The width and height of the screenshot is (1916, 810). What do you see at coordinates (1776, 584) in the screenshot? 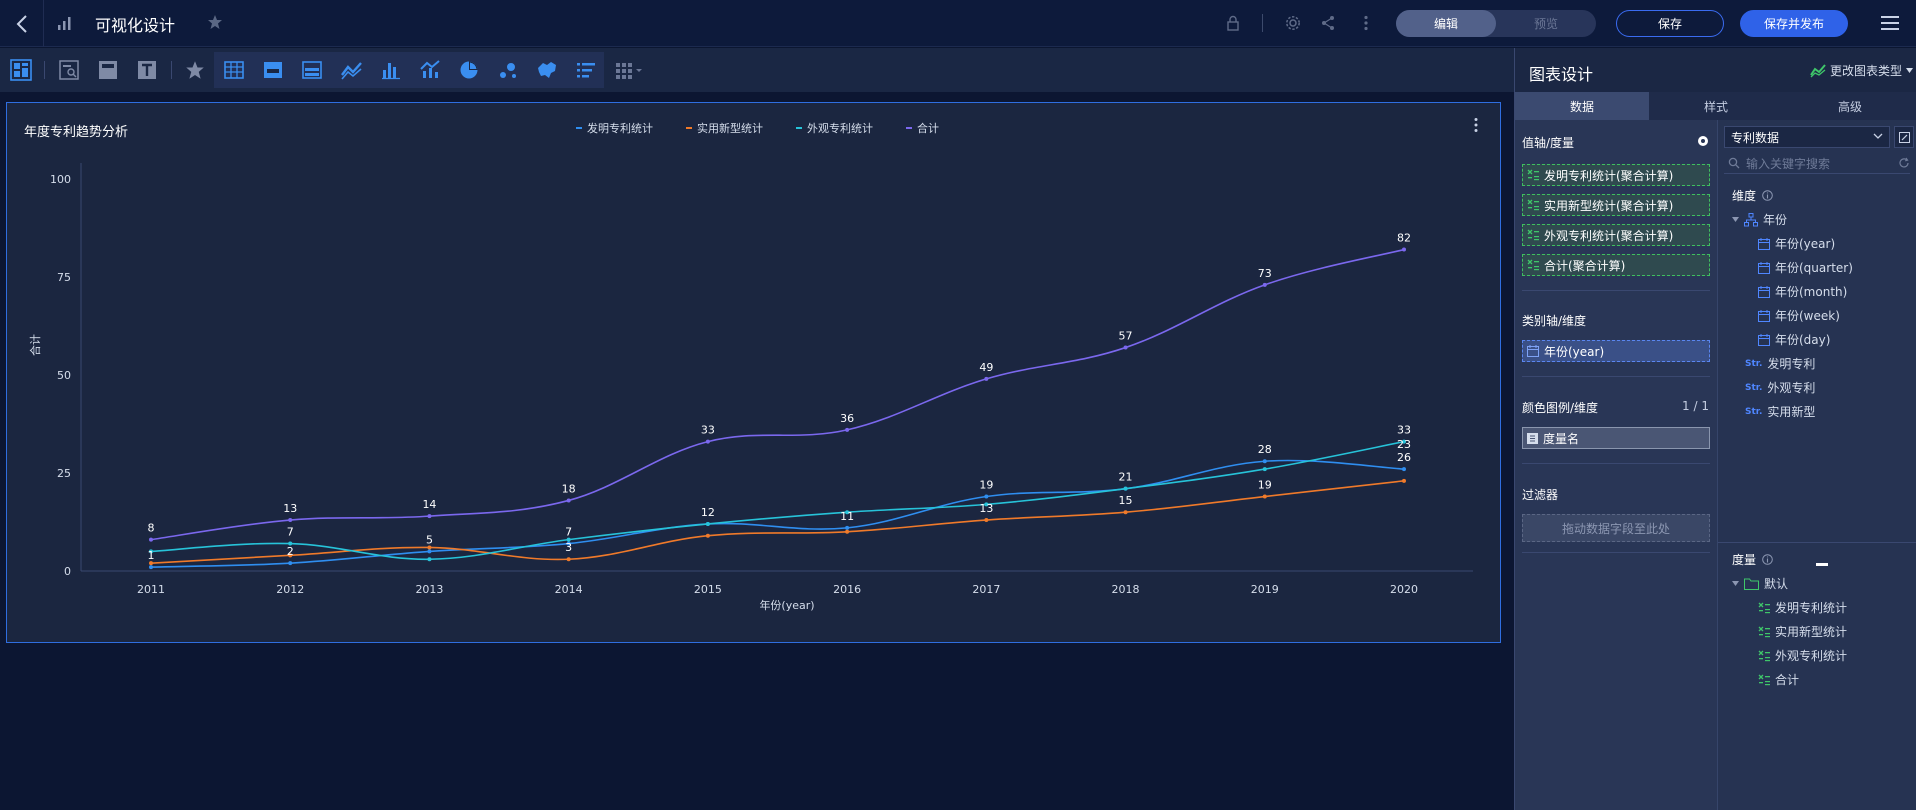
I see `measure-folder-label: 默认` at bounding box center [1776, 584].